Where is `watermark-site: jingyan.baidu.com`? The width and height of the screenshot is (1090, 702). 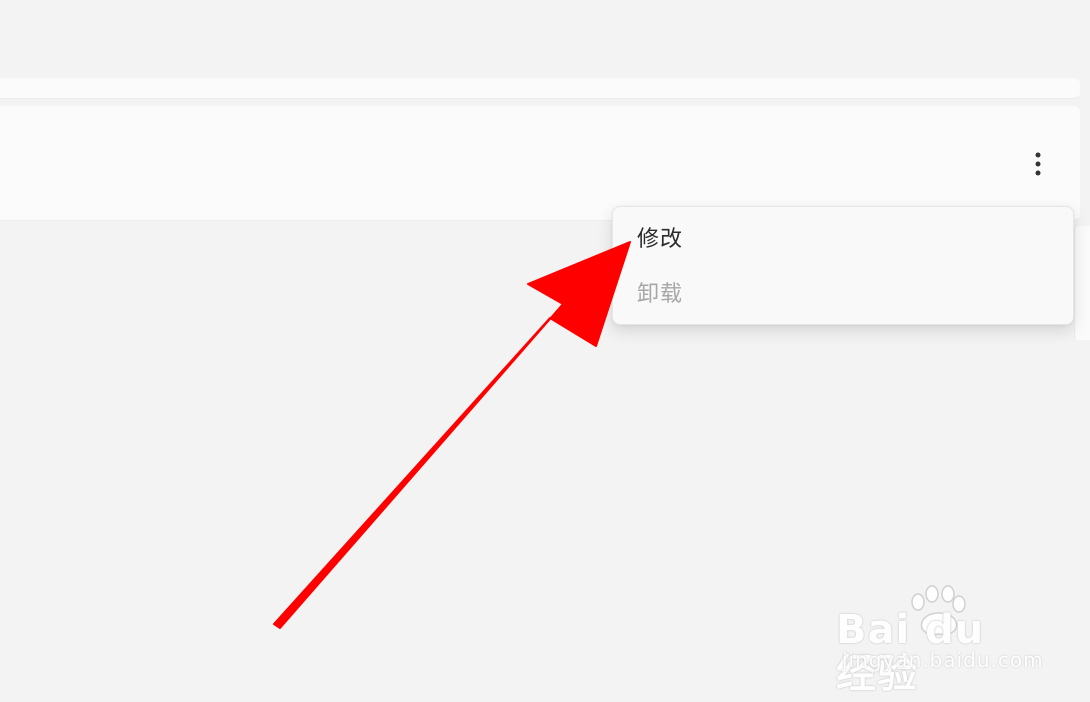
watermark-site: jingyan.baidu.com is located at coordinates (943, 660).